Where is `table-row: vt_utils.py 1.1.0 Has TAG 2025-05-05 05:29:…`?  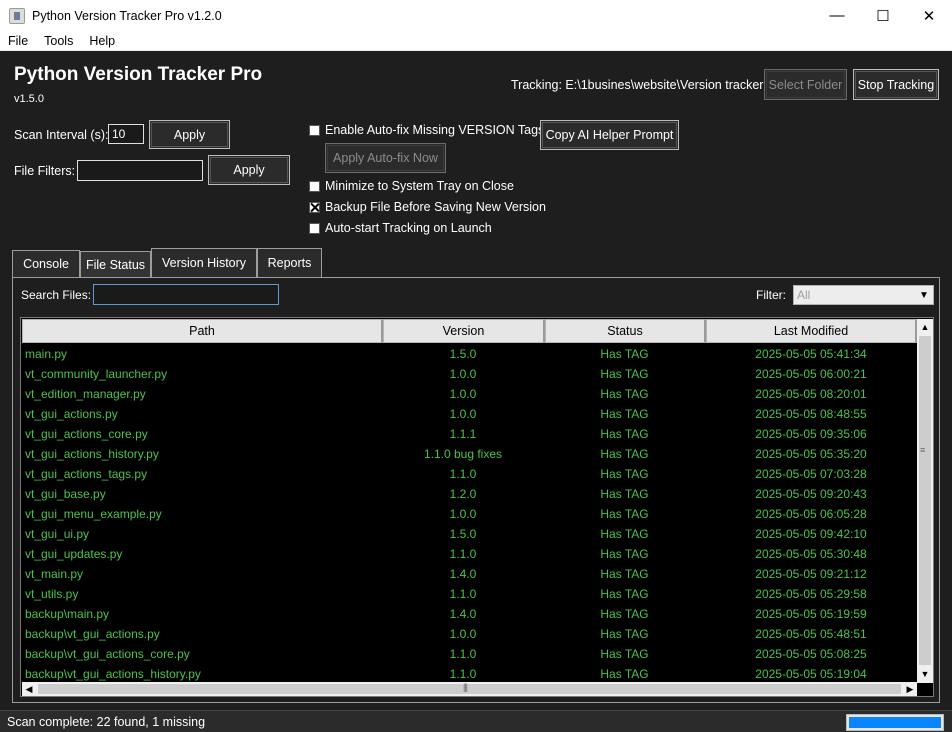 table-row: vt_utils.py 1.1.0 Has TAG 2025-05-05 05:29:… is located at coordinates (469, 594).